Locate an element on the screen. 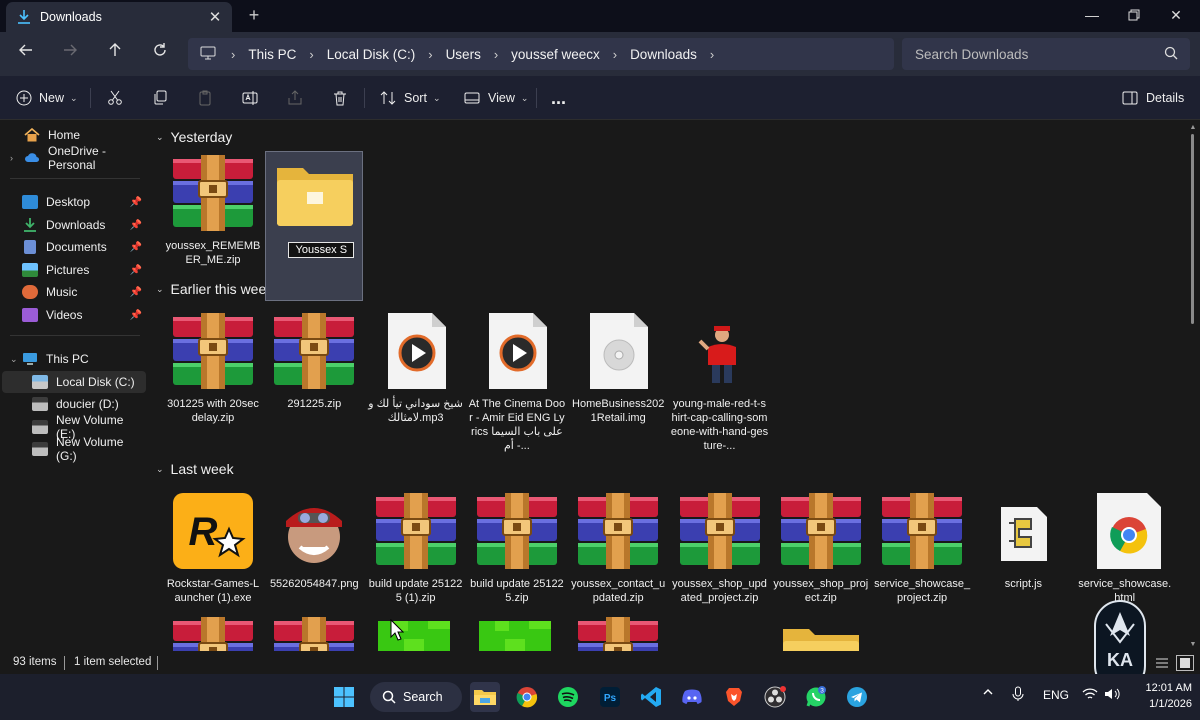  microphone-icon is located at coordinates (1018, 695).